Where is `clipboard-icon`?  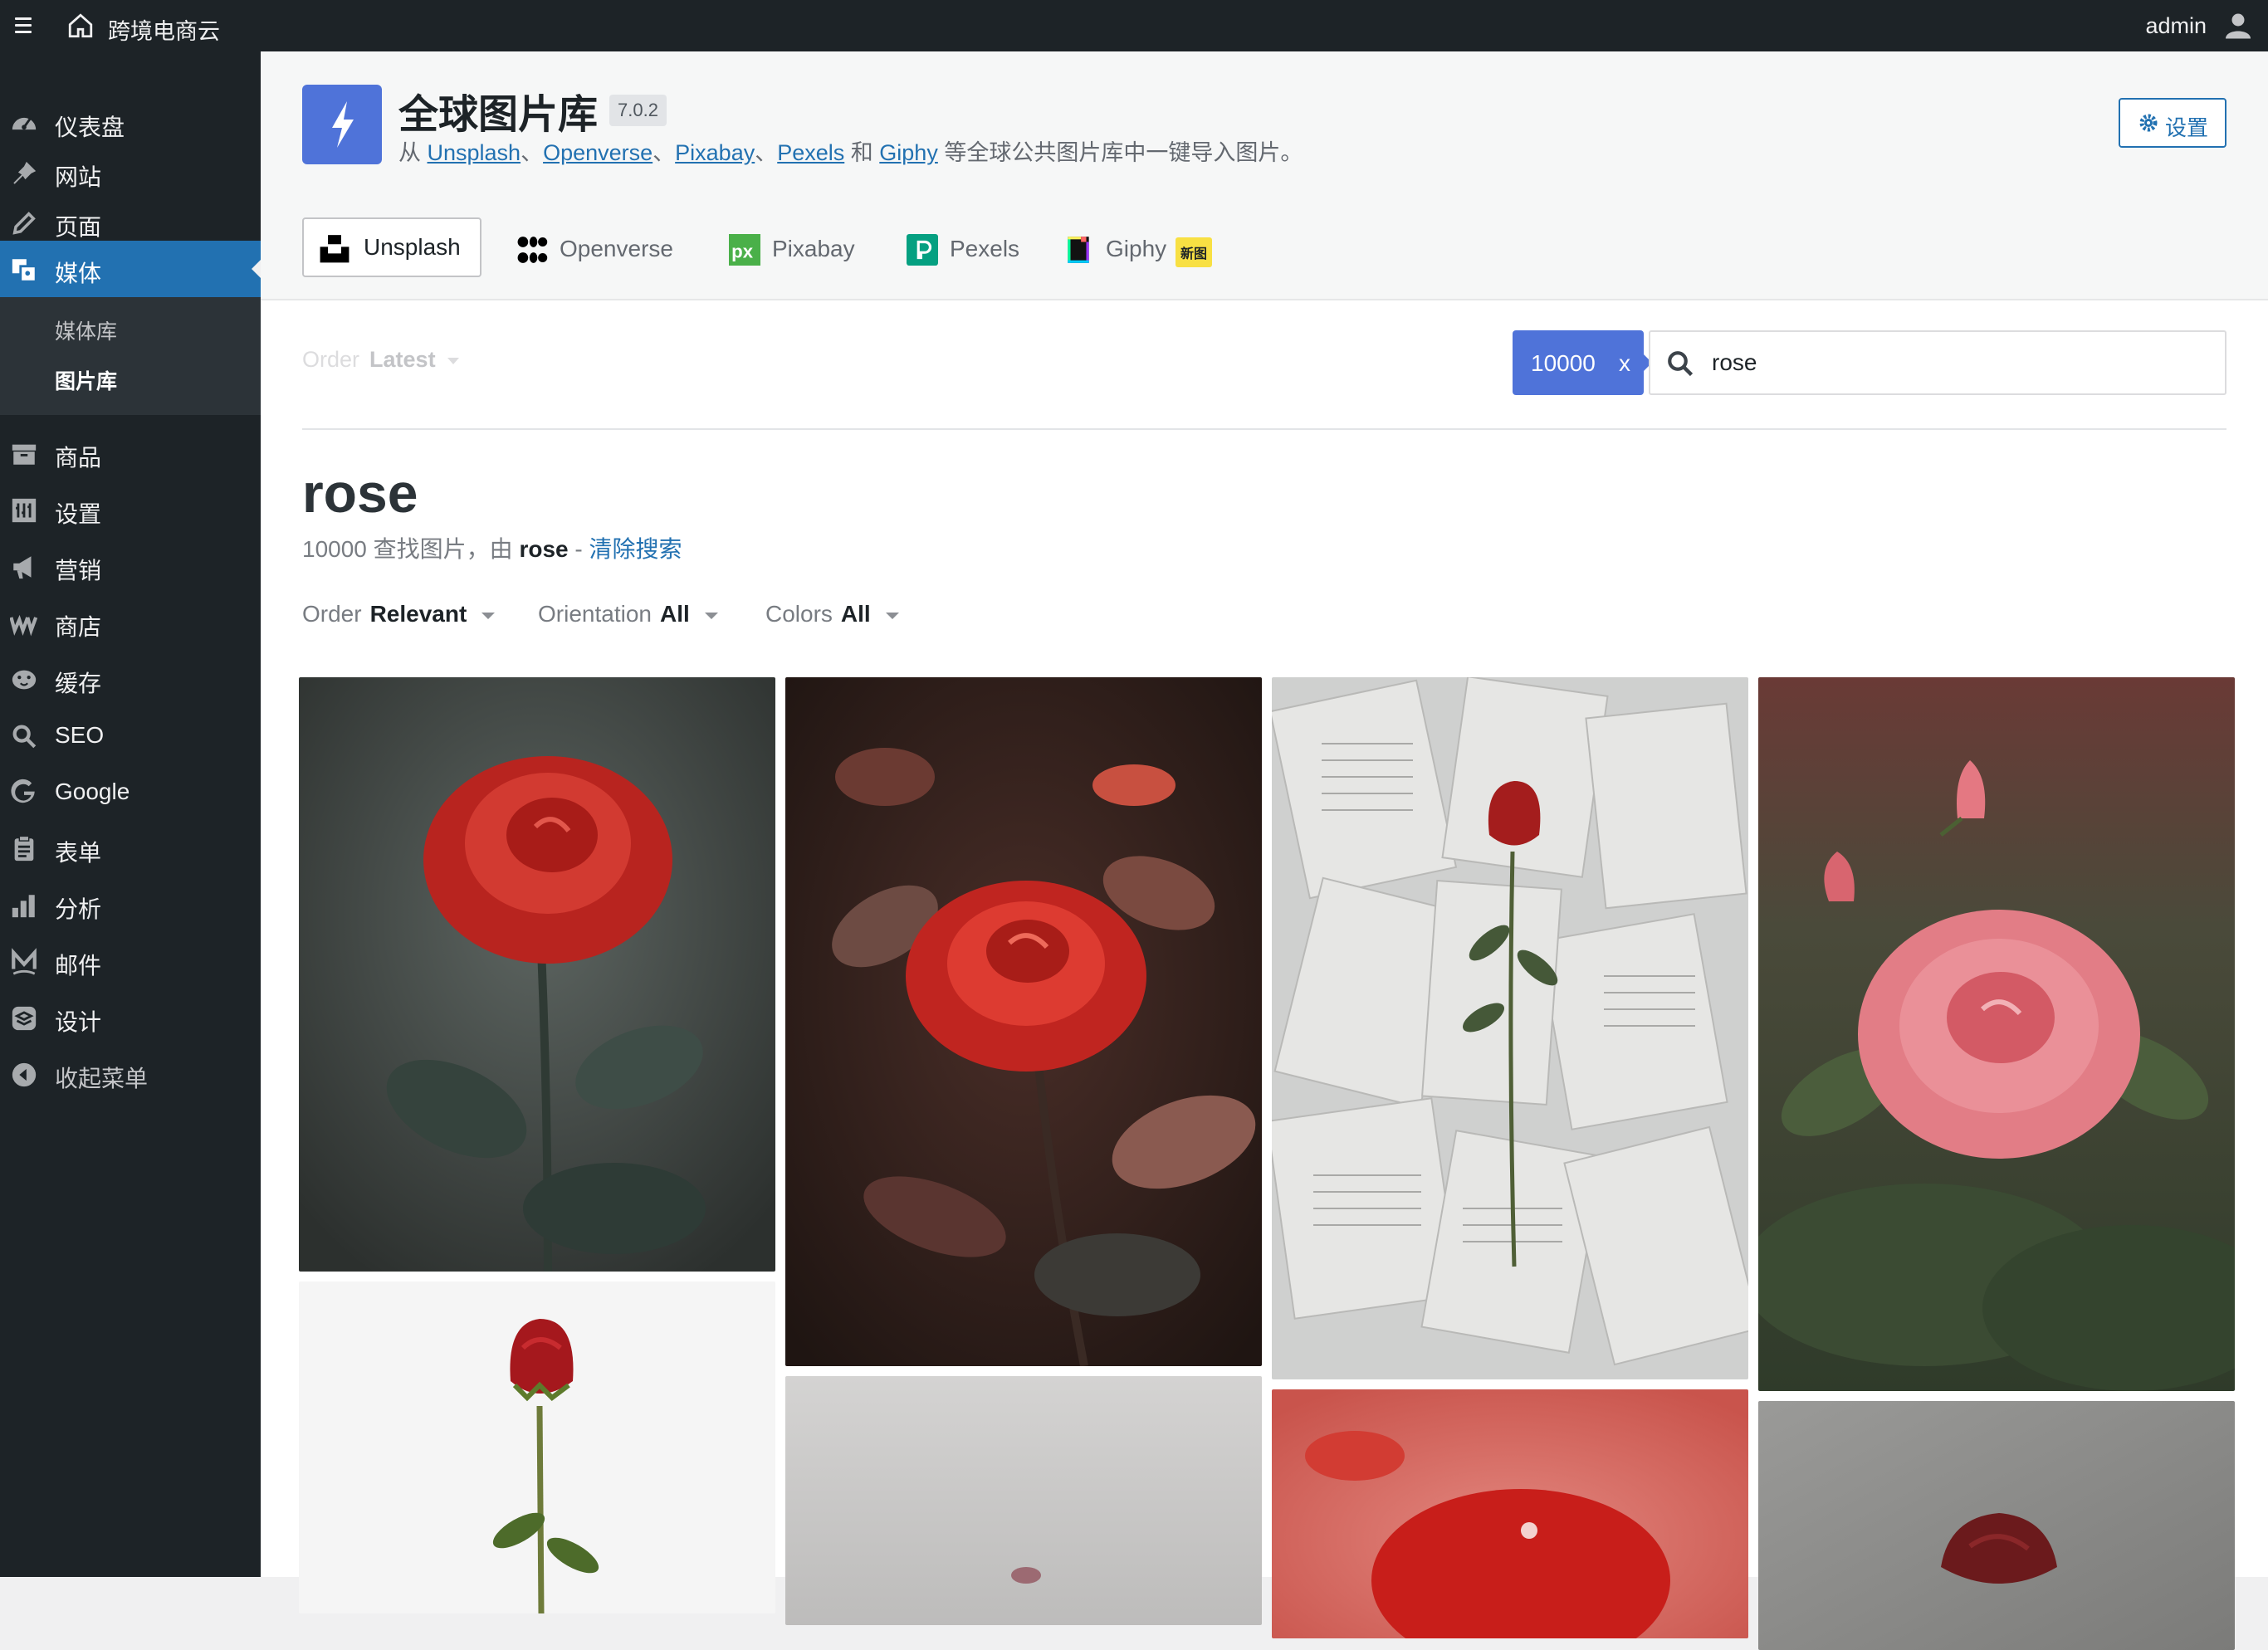 clipboard-icon is located at coordinates (24, 848).